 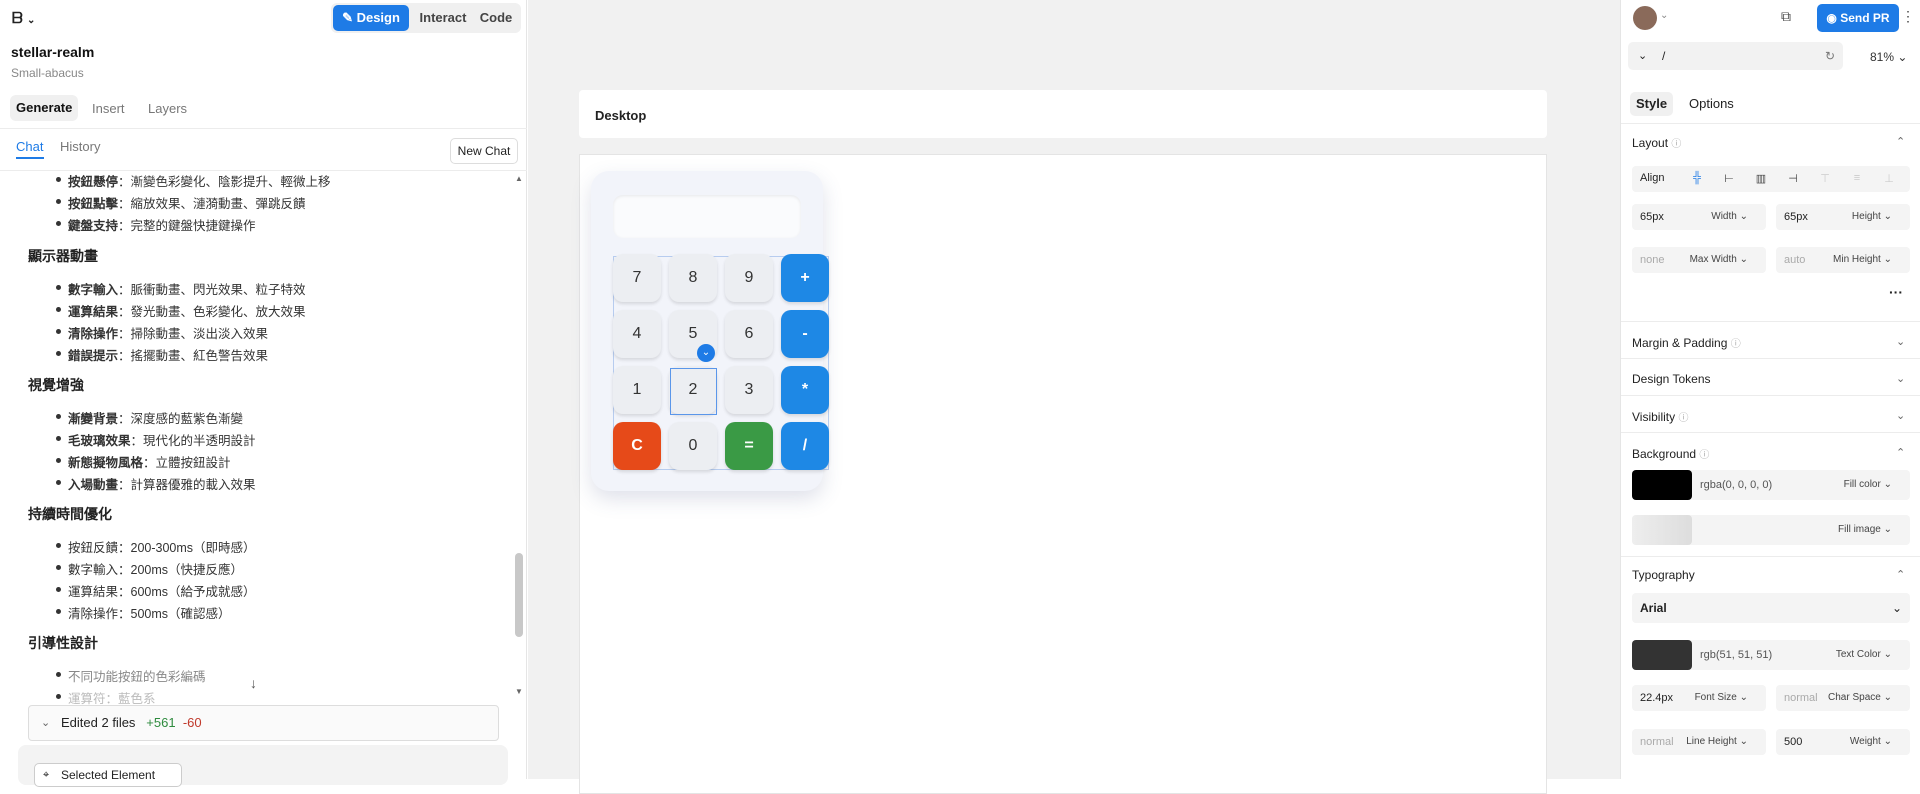 I want to click on calculator-key: =, so click(x=749, y=446).